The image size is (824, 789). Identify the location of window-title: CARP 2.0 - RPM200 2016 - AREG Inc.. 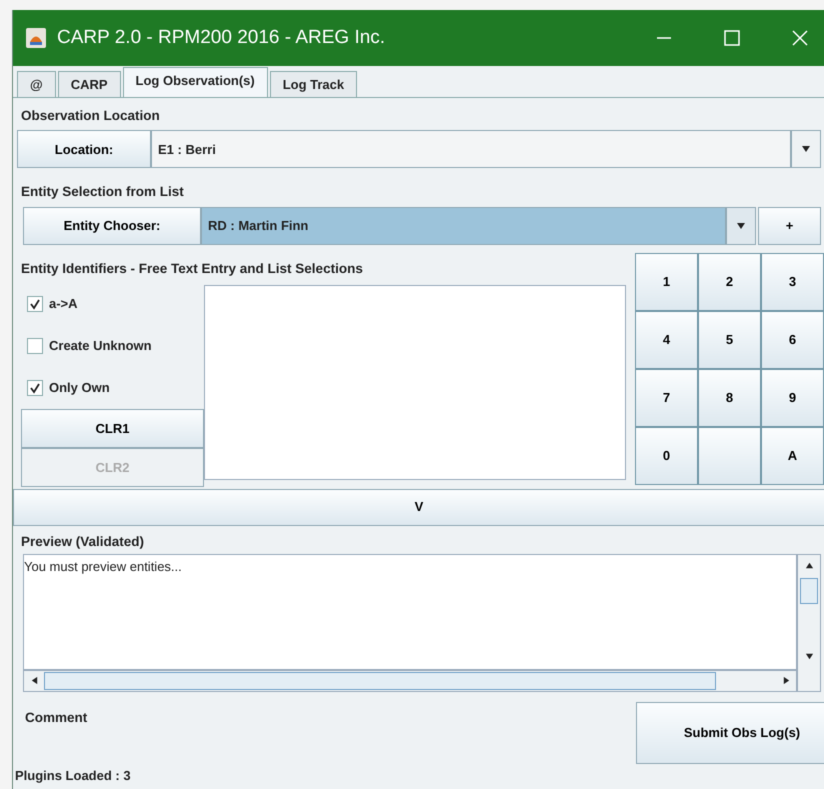
(221, 38).